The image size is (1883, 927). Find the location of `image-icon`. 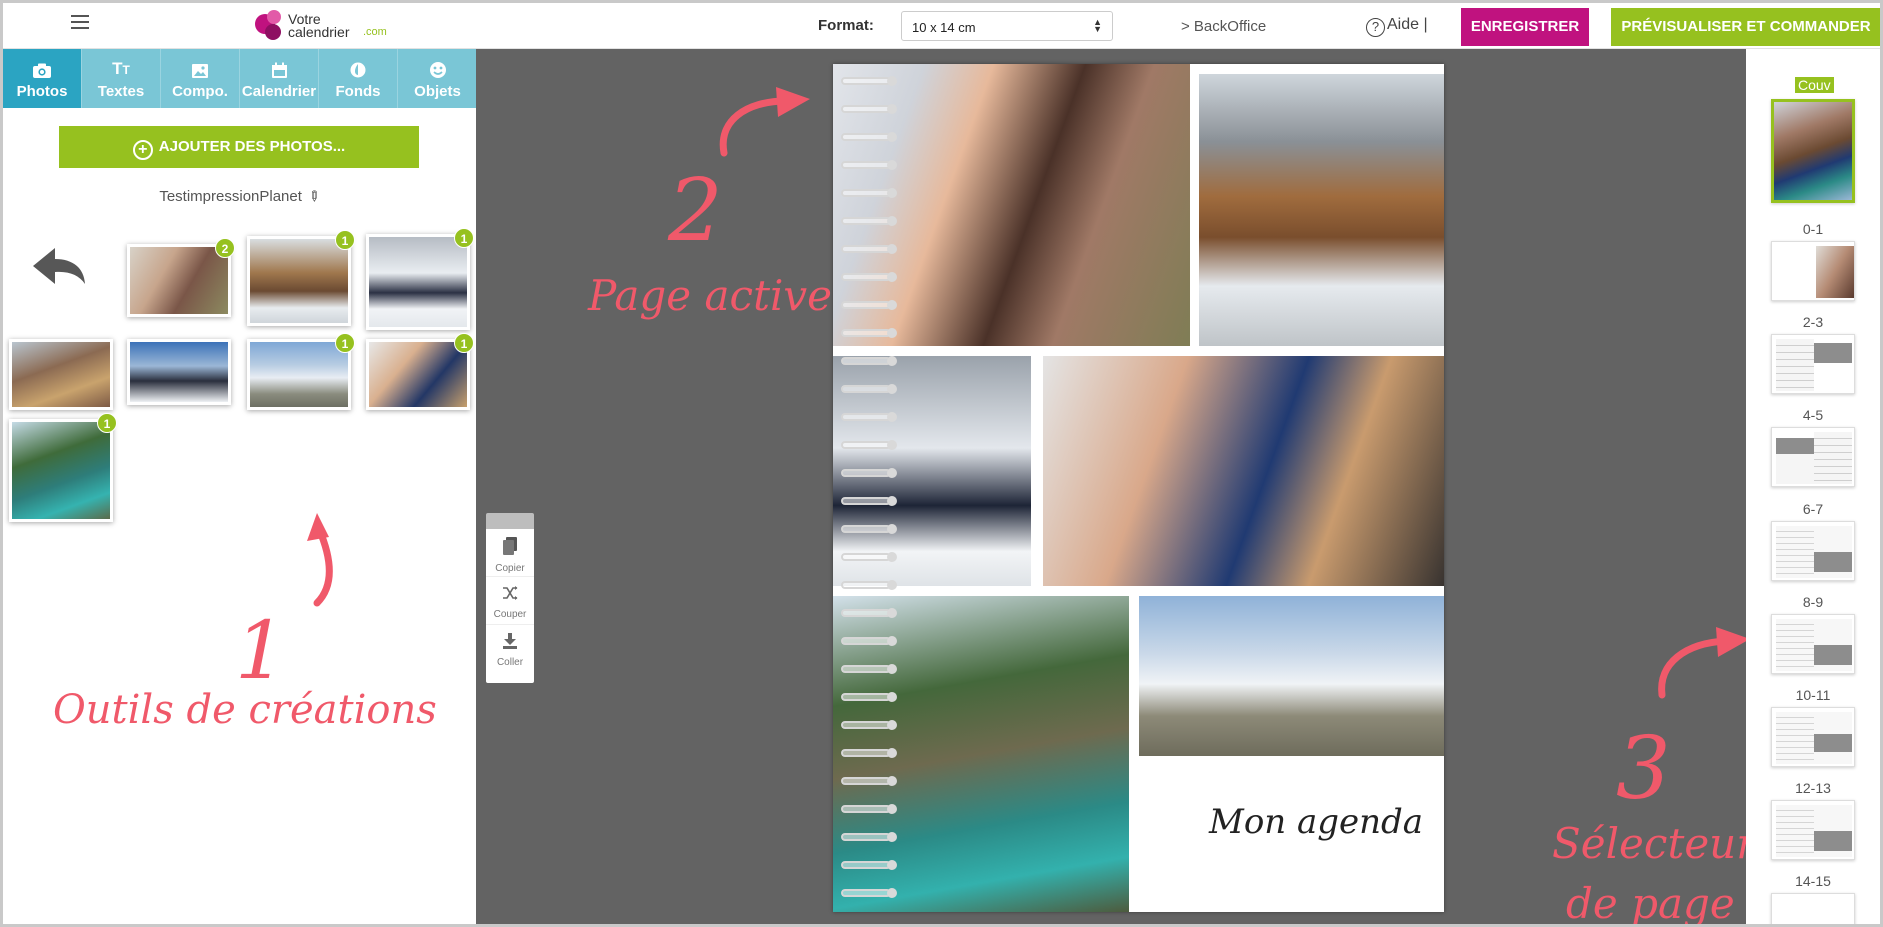

image-icon is located at coordinates (200, 64).